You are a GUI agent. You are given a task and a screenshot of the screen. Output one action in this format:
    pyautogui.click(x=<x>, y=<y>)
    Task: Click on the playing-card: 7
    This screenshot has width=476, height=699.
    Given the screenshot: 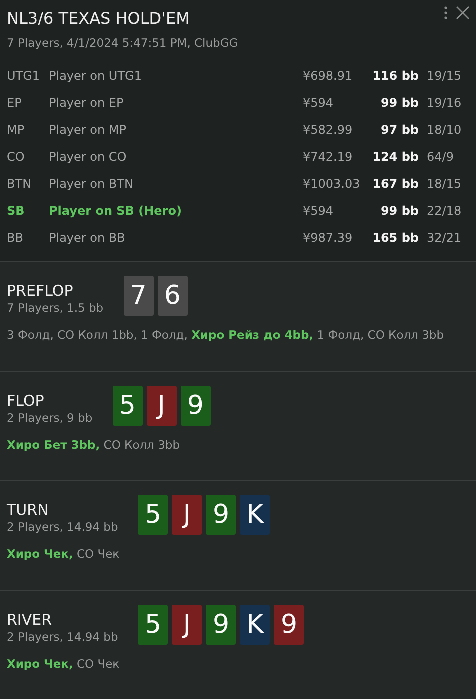 What is the action you would take?
    pyautogui.click(x=139, y=296)
    